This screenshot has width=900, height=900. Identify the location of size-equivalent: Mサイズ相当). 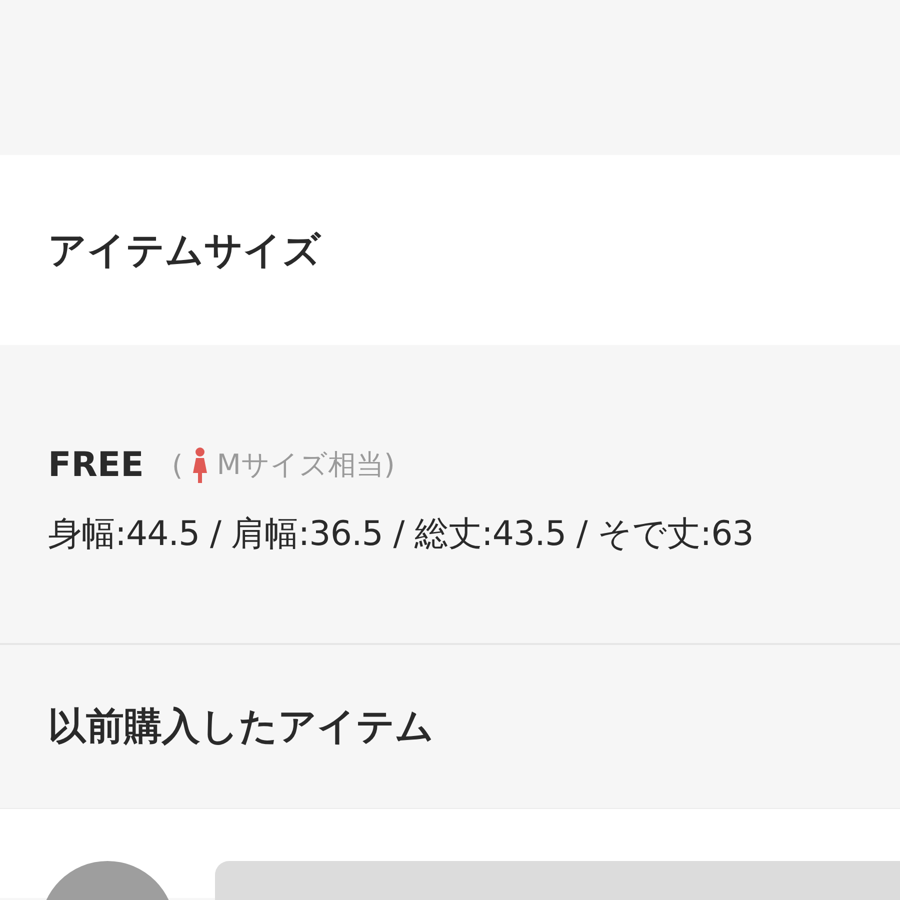
(305, 465).